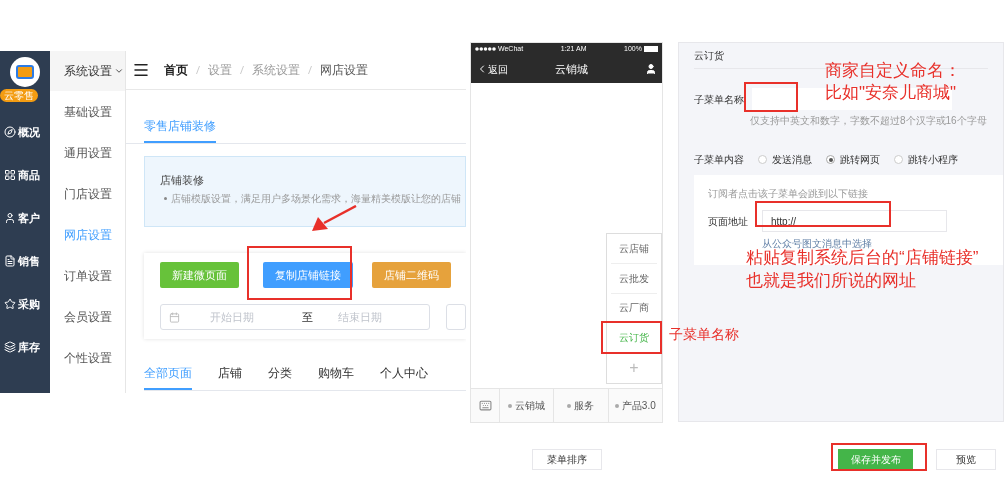  I want to click on star-icon, so click(10, 304).